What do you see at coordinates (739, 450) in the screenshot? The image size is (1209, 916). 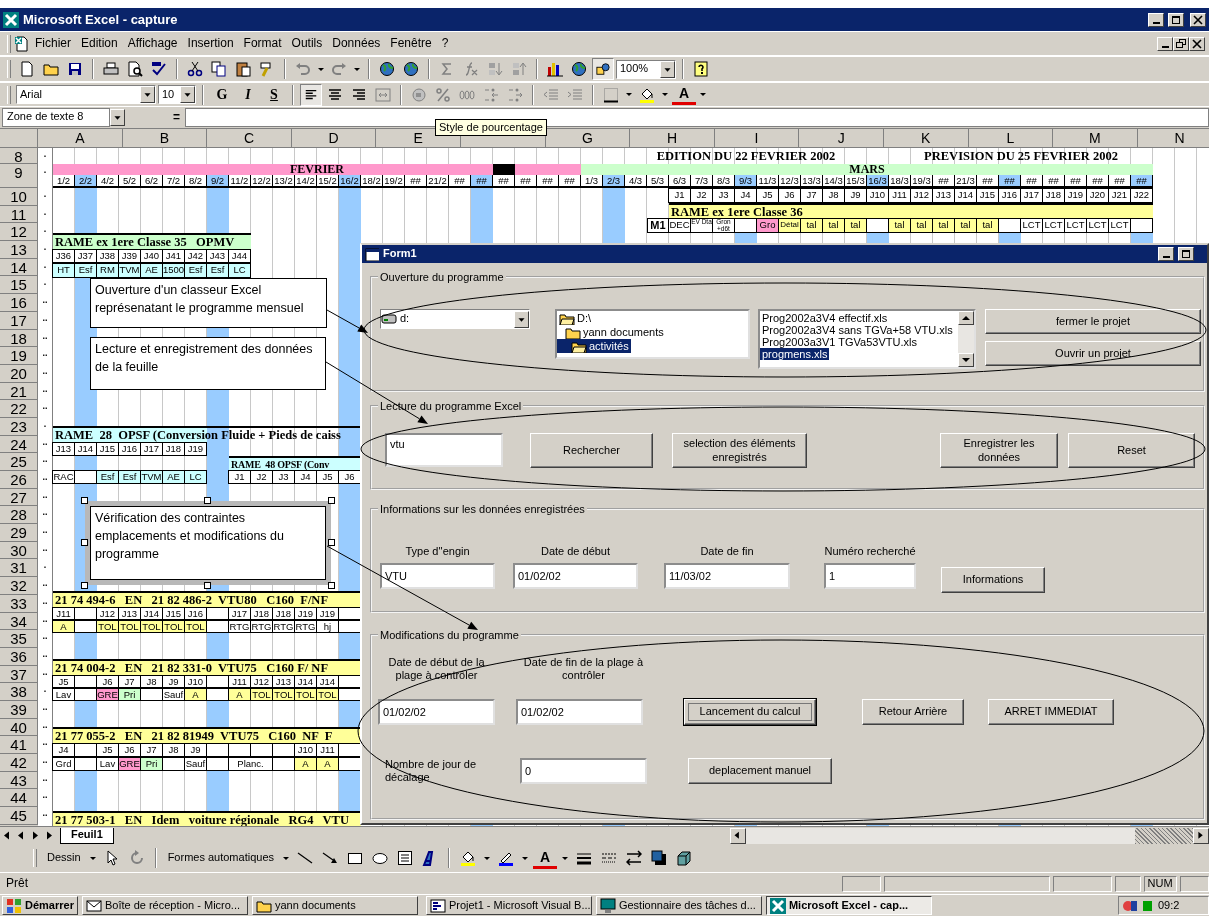 I see `form-button: selection des éléments enregistrés` at bounding box center [739, 450].